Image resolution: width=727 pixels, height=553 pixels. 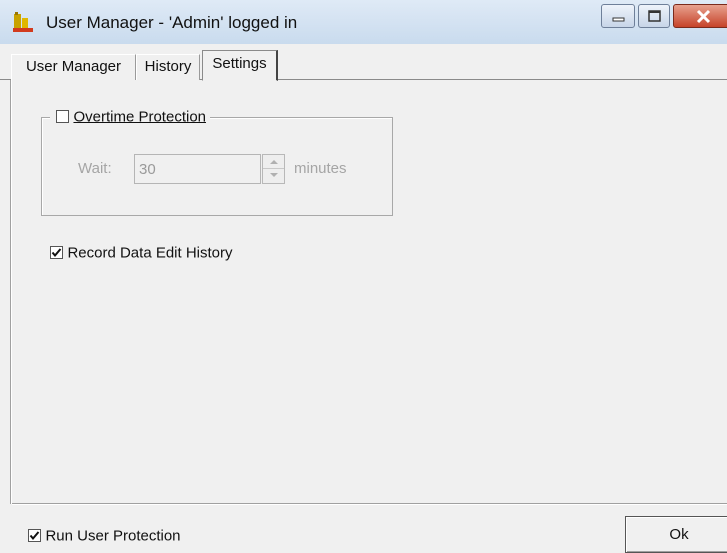 What do you see at coordinates (139, 117) in the screenshot?
I see `overtime-protection-label: Overtime Protection` at bounding box center [139, 117].